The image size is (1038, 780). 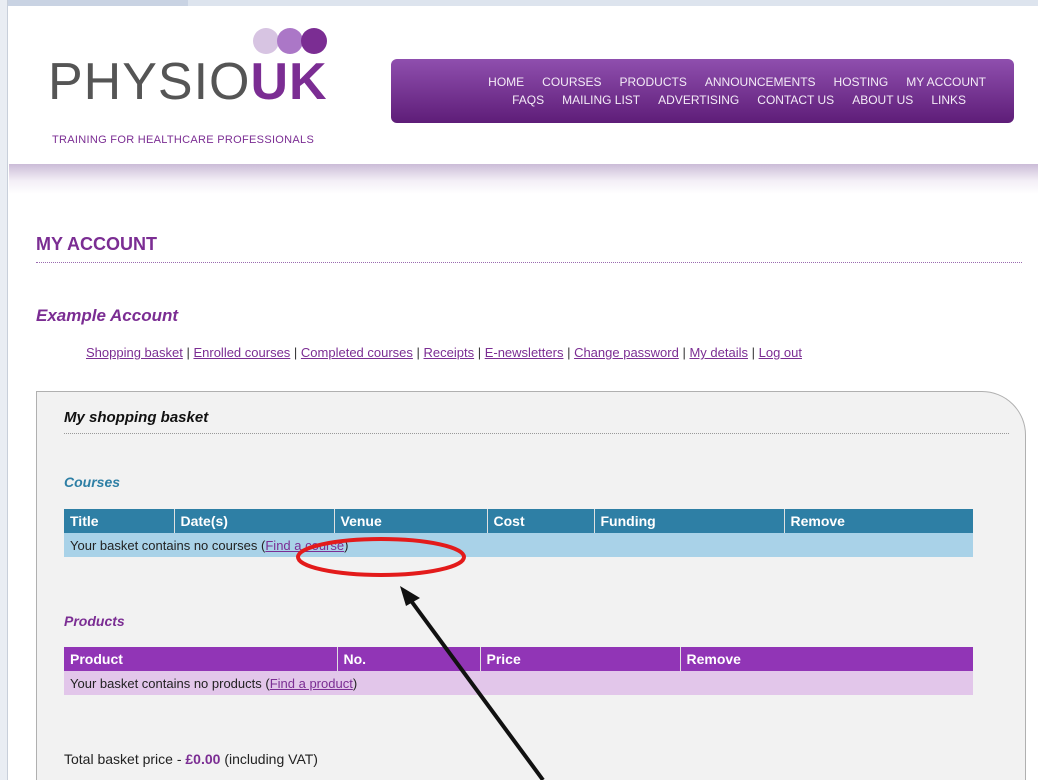 I want to click on col-product-remove: Remove, so click(x=826, y=659).